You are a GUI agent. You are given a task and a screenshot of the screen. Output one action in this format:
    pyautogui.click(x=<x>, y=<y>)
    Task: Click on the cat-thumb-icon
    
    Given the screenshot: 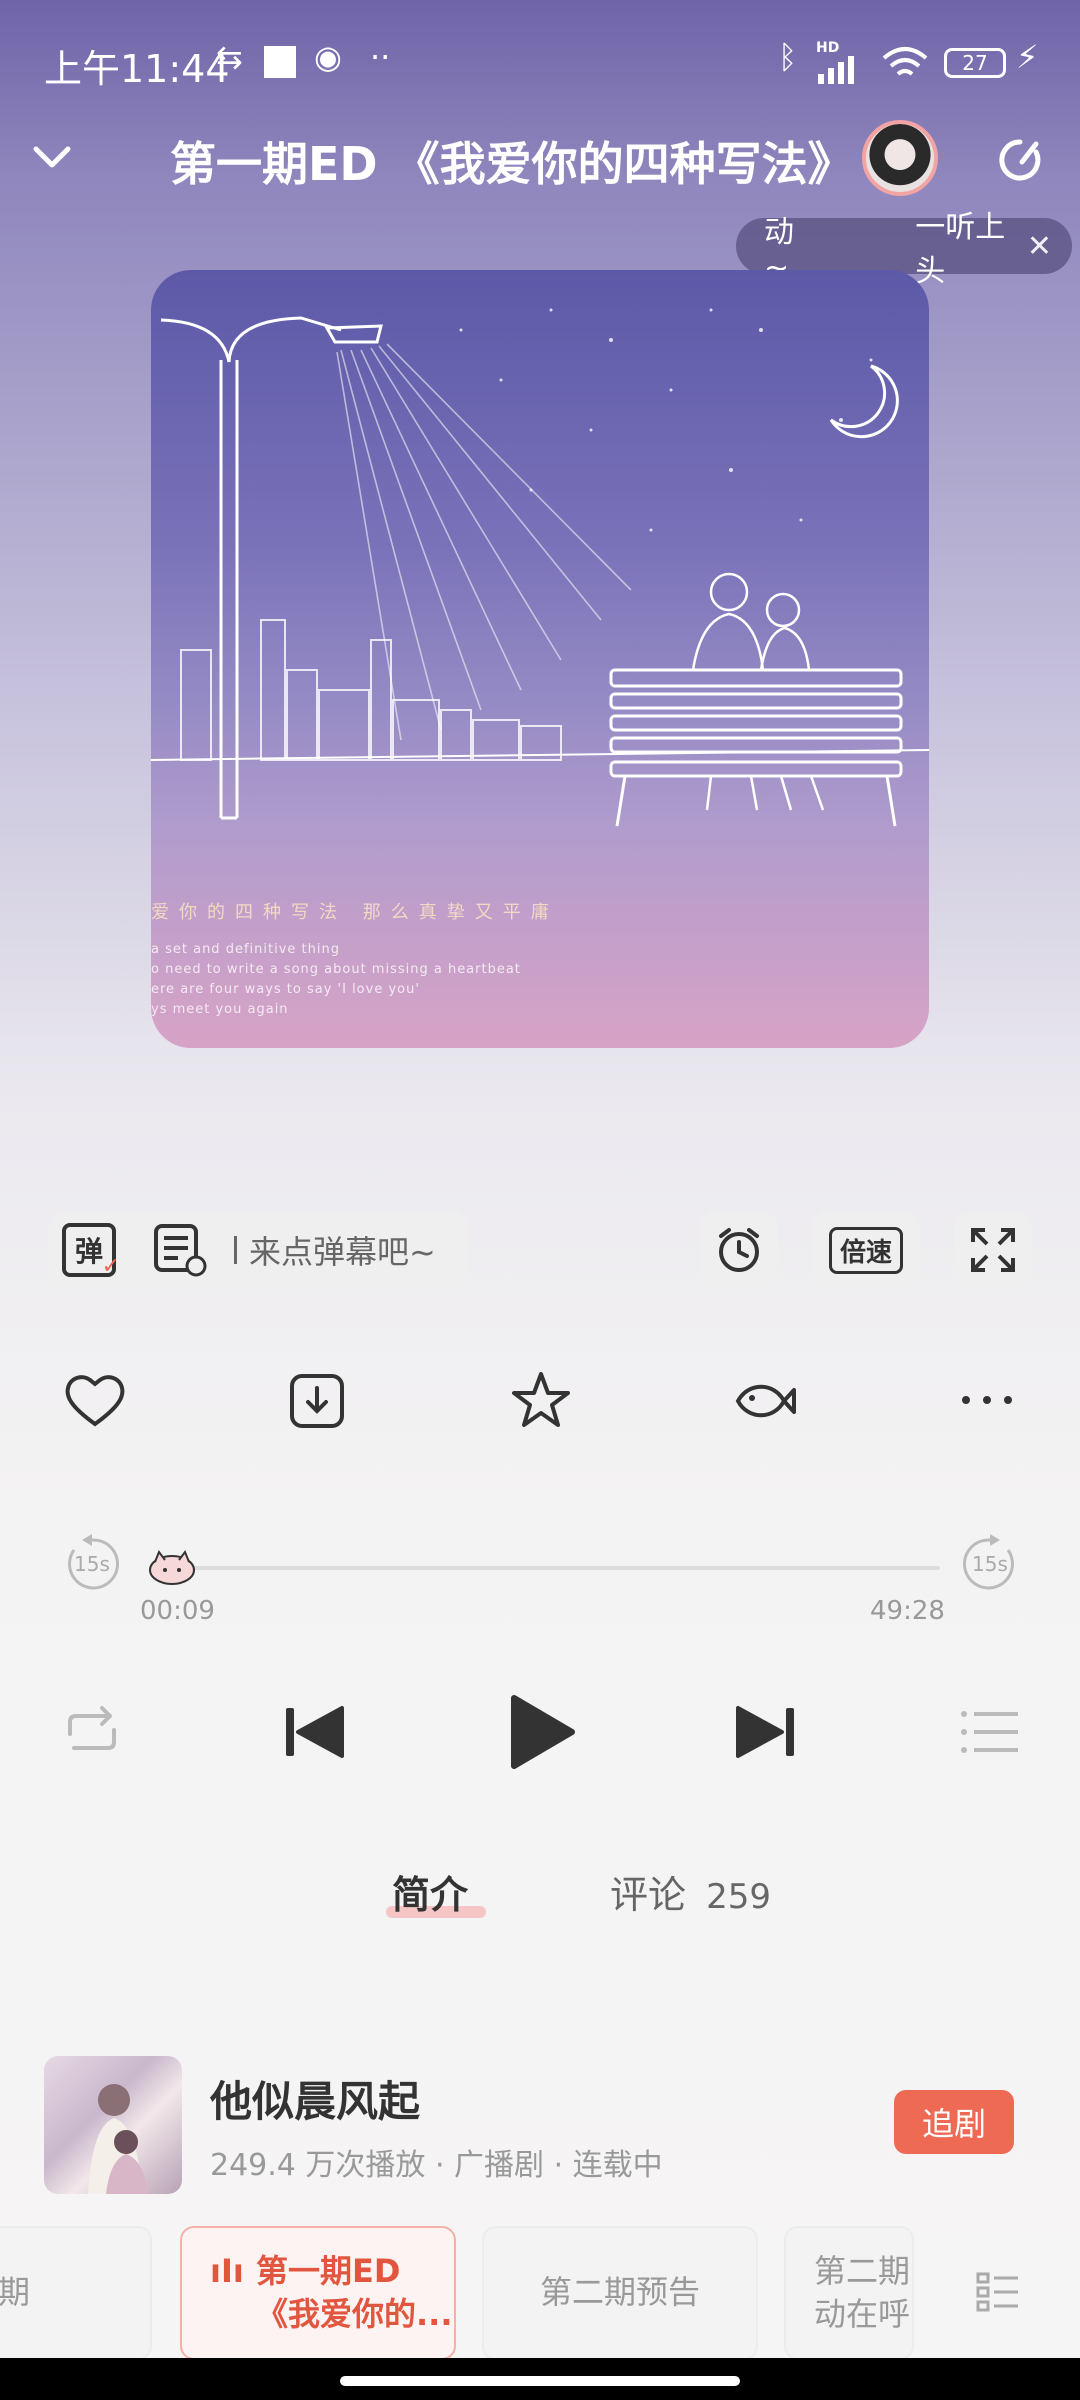 What is the action you would take?
    pyautogui.click(x=172, y=1567)
    